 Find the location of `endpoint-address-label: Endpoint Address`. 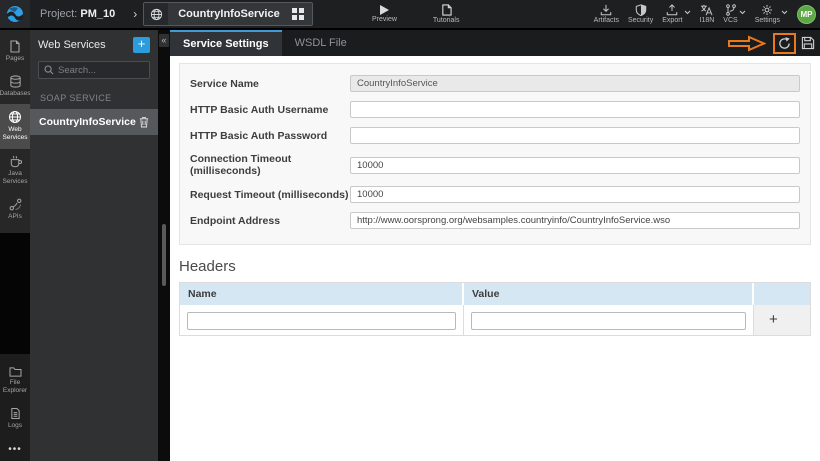

endpoint-address-label: Endpoint Address is located at coordinates (235, 220).